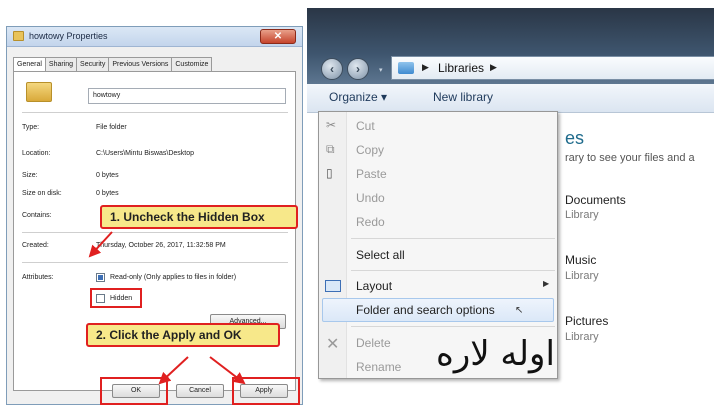 Image resolution: width=714 pixels, height=405 pixels. What do you see at coordinates (575, 138) in the screenshot?
I see `libraries-heading: es` at bounding box center [575, 138].